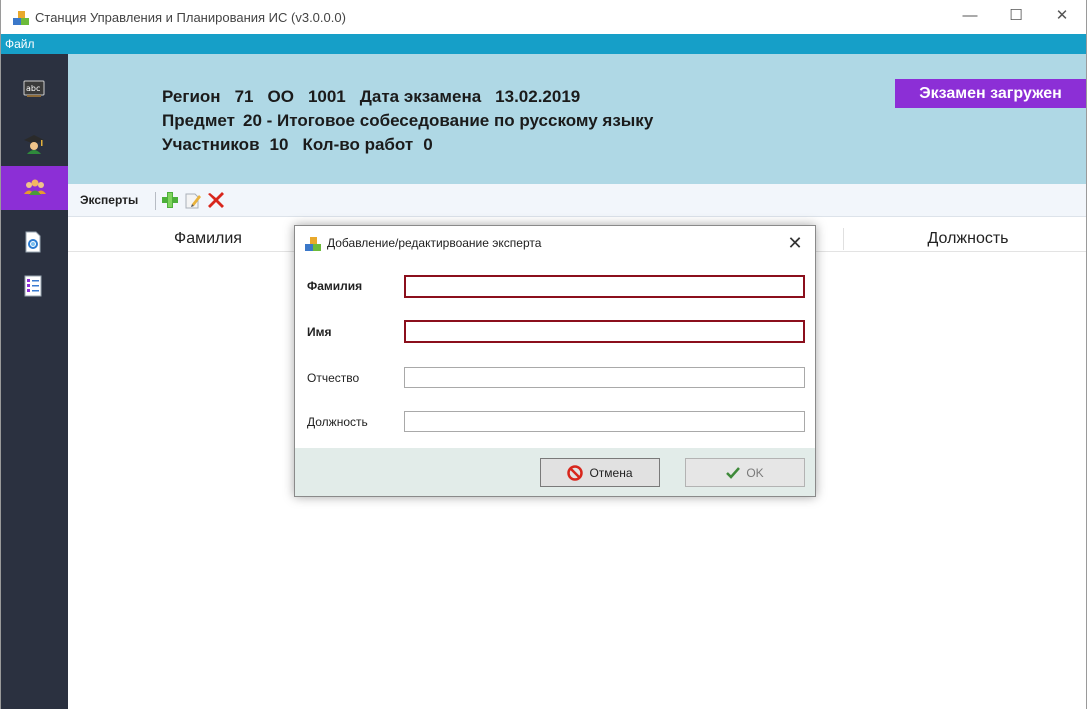 The height and width of the screenshot is (709, 1087). I want to click on menu-bar: Файл, so click(543, 44).